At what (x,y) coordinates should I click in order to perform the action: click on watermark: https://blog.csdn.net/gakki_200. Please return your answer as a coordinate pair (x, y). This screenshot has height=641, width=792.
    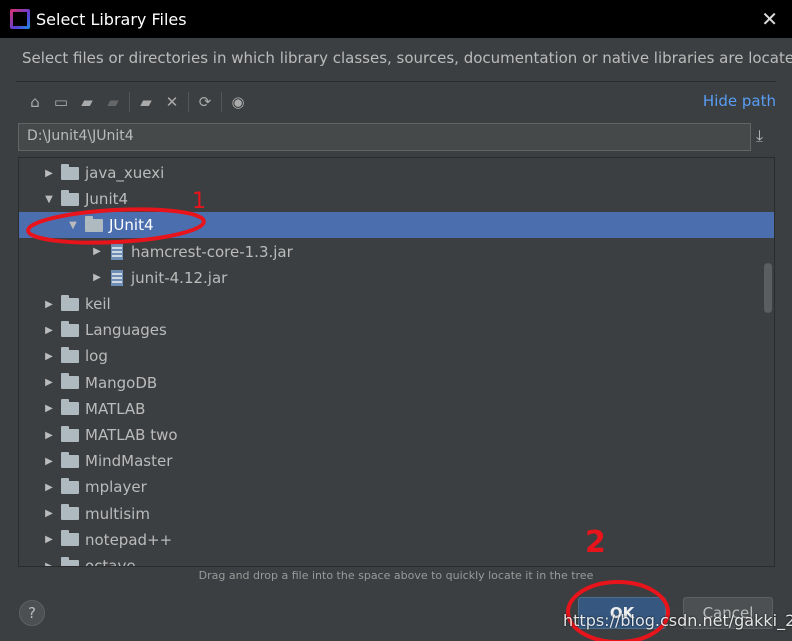
    Looking at the image, I should click on (677, 620).